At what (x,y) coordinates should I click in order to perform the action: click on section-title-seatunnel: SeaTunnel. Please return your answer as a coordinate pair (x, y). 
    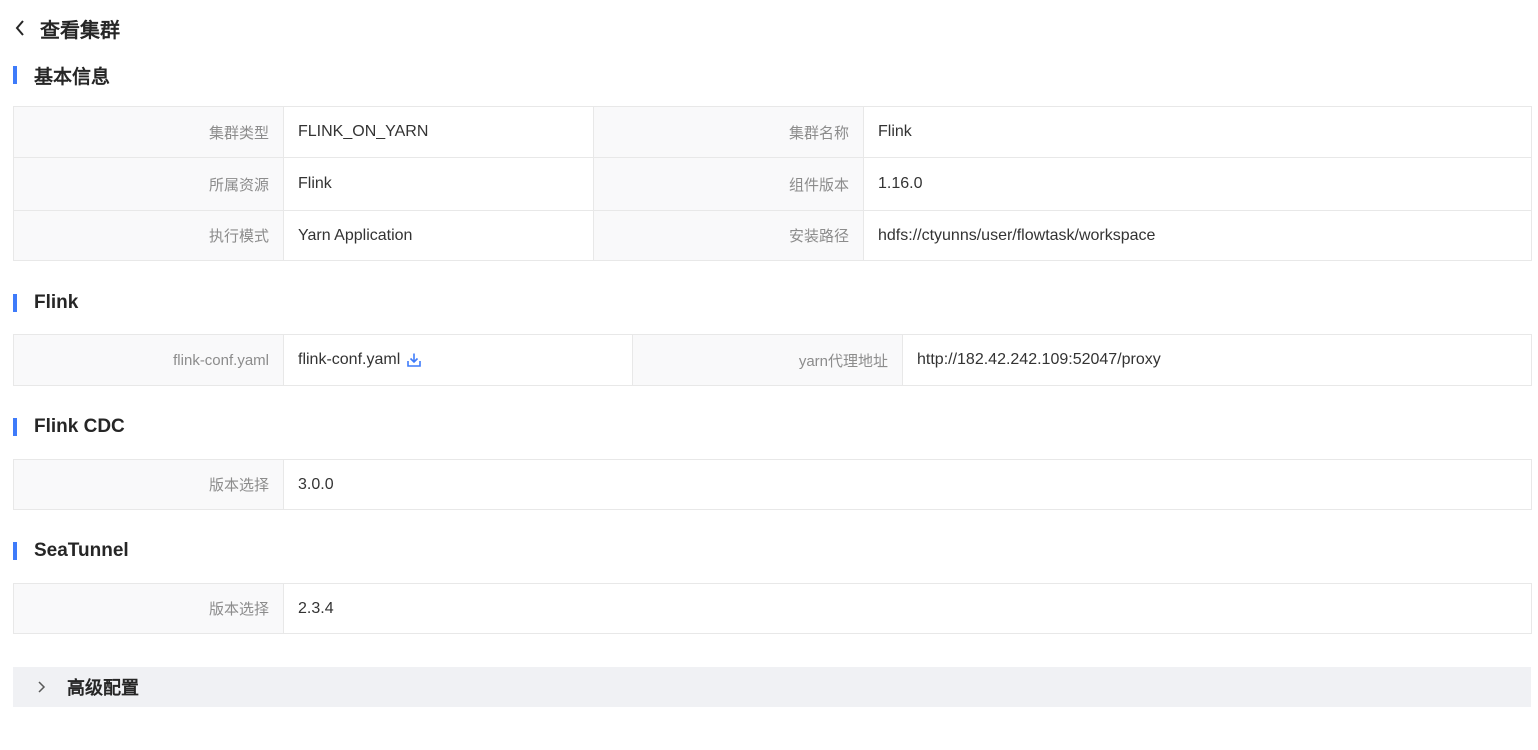
    Looking at the image, I should click on (71, 551).